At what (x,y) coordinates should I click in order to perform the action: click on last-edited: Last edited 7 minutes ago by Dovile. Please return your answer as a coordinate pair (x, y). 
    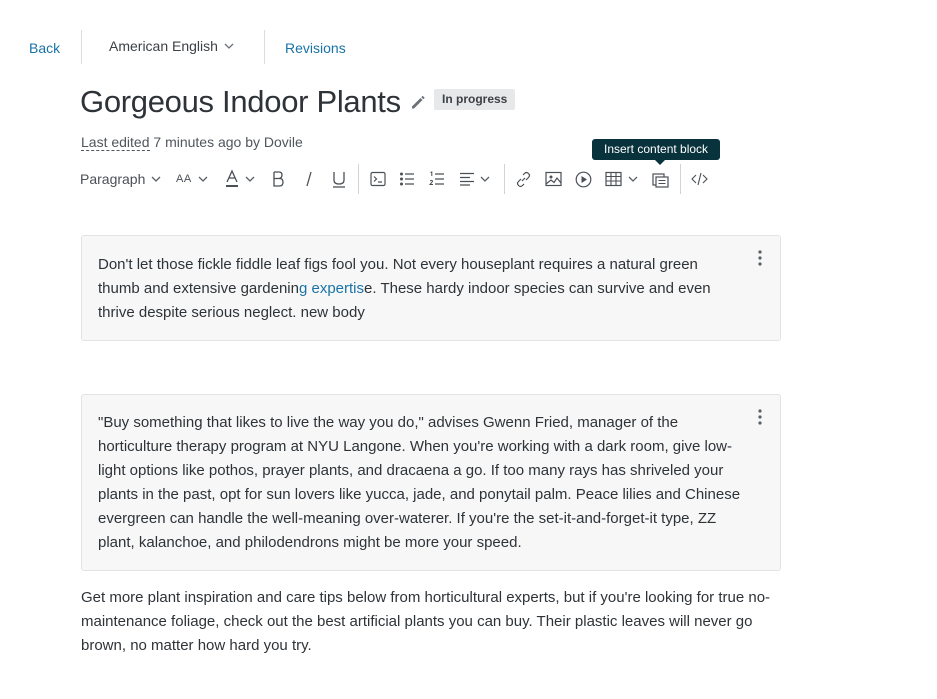
    Looking at the image, I should click on (192, 142).